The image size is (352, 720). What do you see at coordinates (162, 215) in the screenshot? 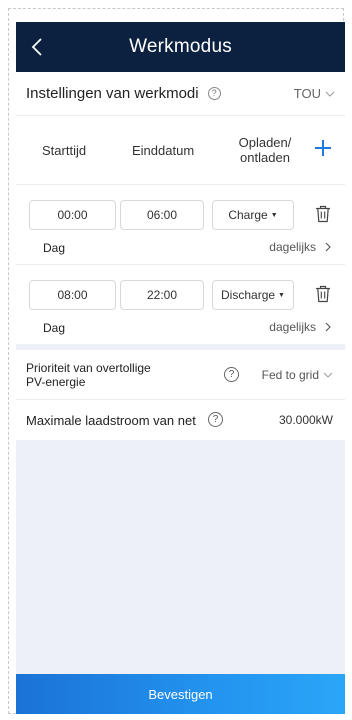
I see `end-time-field: 06:00` at bounding box center [162, 215].